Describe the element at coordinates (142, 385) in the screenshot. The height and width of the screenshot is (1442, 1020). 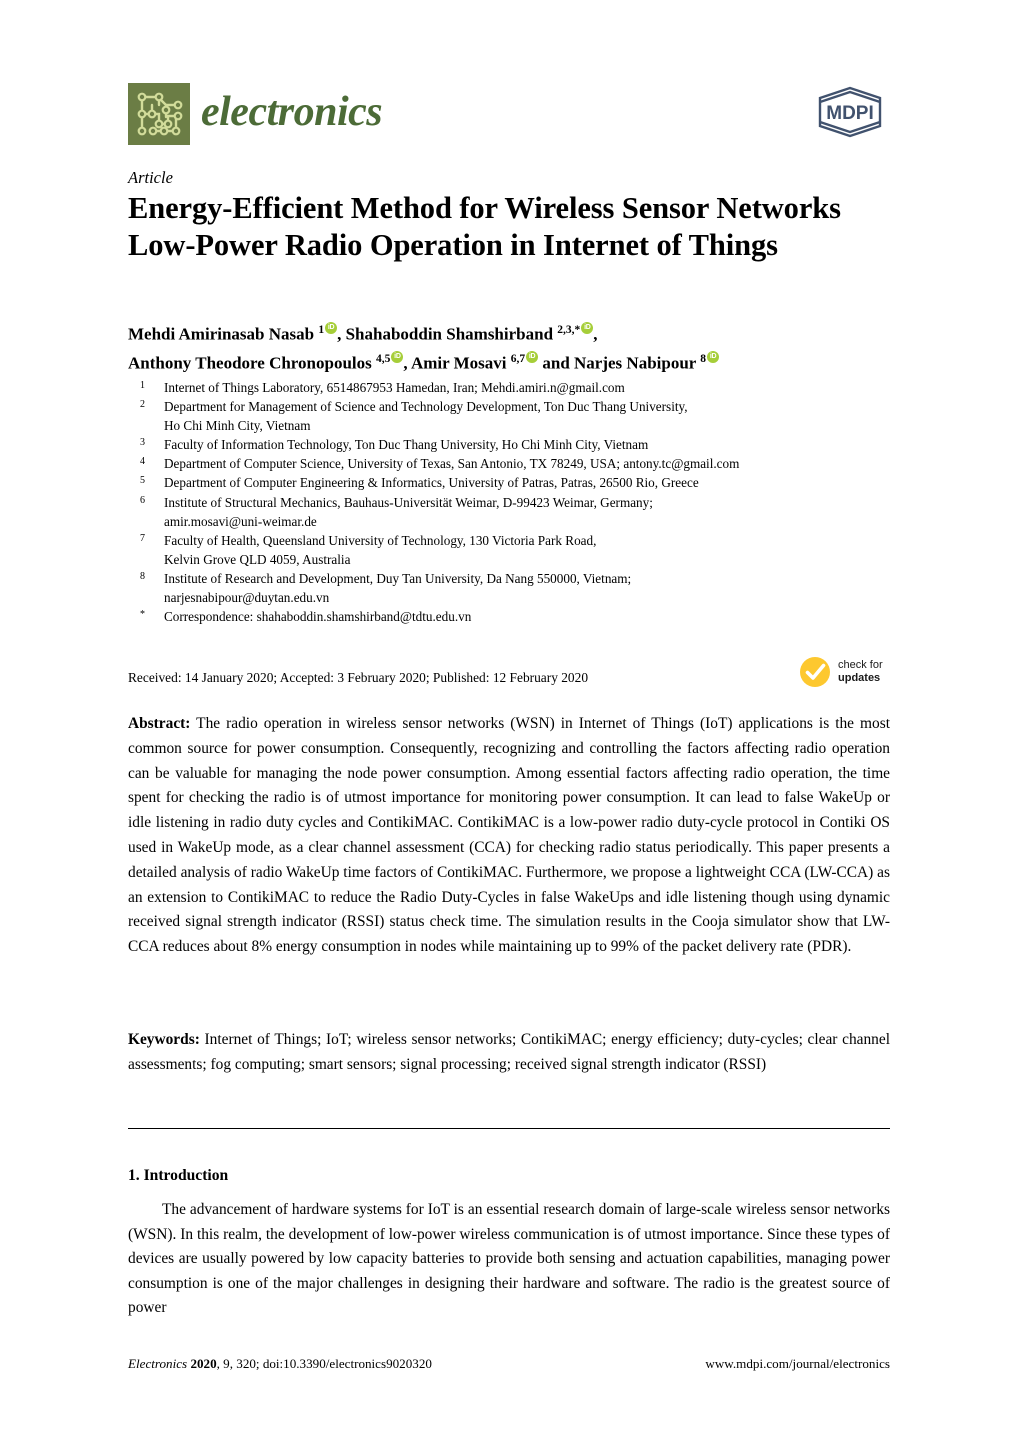
I see `affiliation-marker: 1` at that location.